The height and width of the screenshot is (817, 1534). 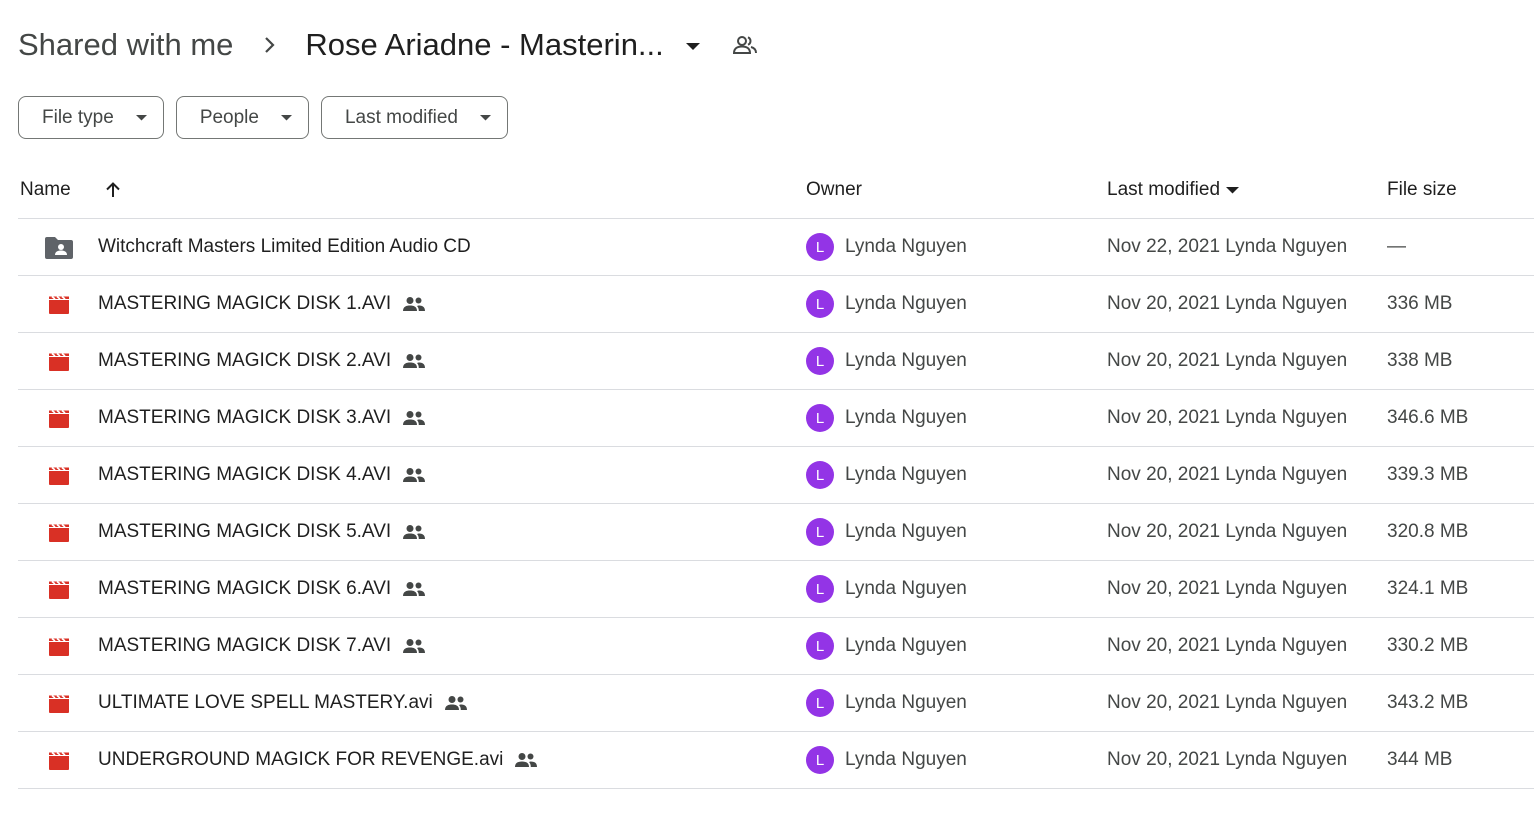 What do you see at coordinates (1428, 531) in the screenshot?
I see `file-size-cell: 320.8 MB` at bounding box center [1428, 531].